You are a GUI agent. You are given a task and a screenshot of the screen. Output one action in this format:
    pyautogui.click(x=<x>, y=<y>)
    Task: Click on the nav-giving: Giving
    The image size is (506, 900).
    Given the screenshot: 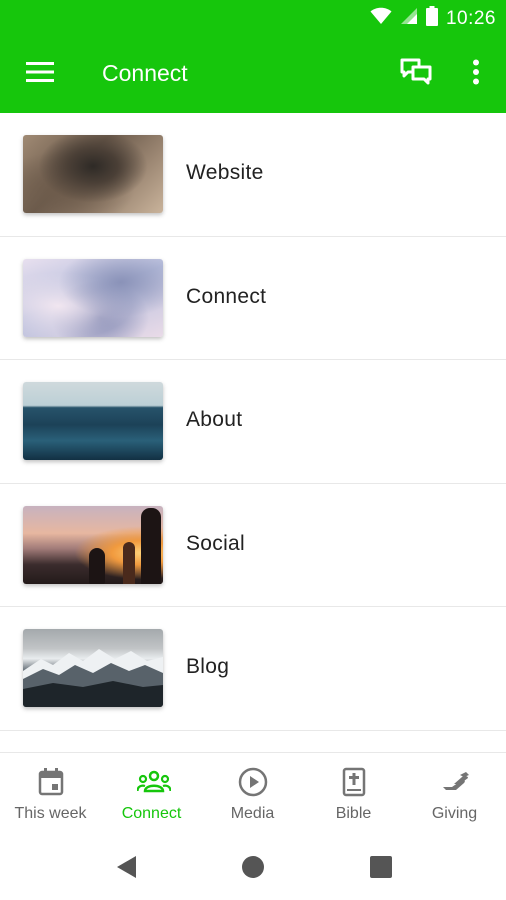 What is the action you would take?
    pyautogui.click(x=454, y=793)
    